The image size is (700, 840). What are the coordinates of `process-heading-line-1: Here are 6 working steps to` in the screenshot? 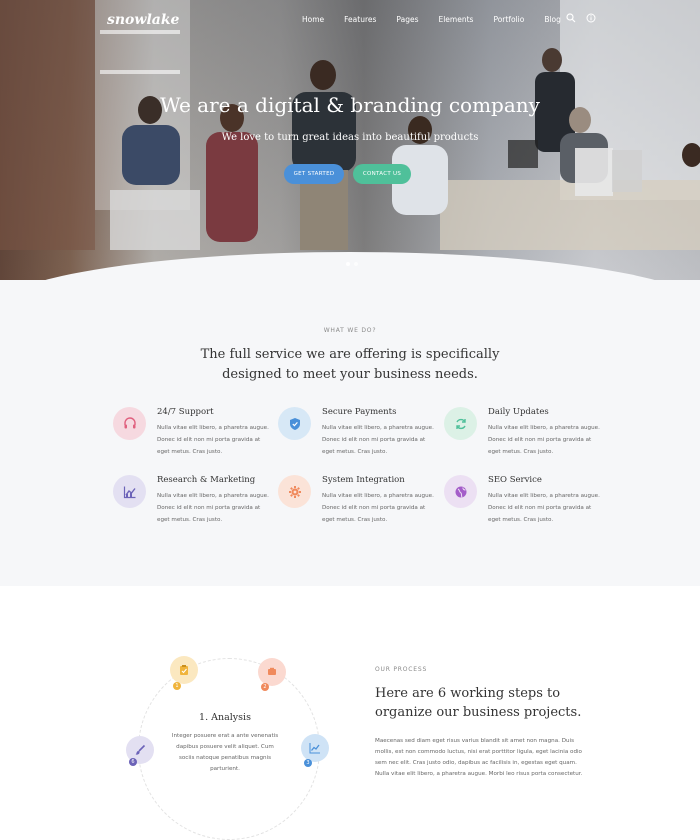 It's located at (468, 693).